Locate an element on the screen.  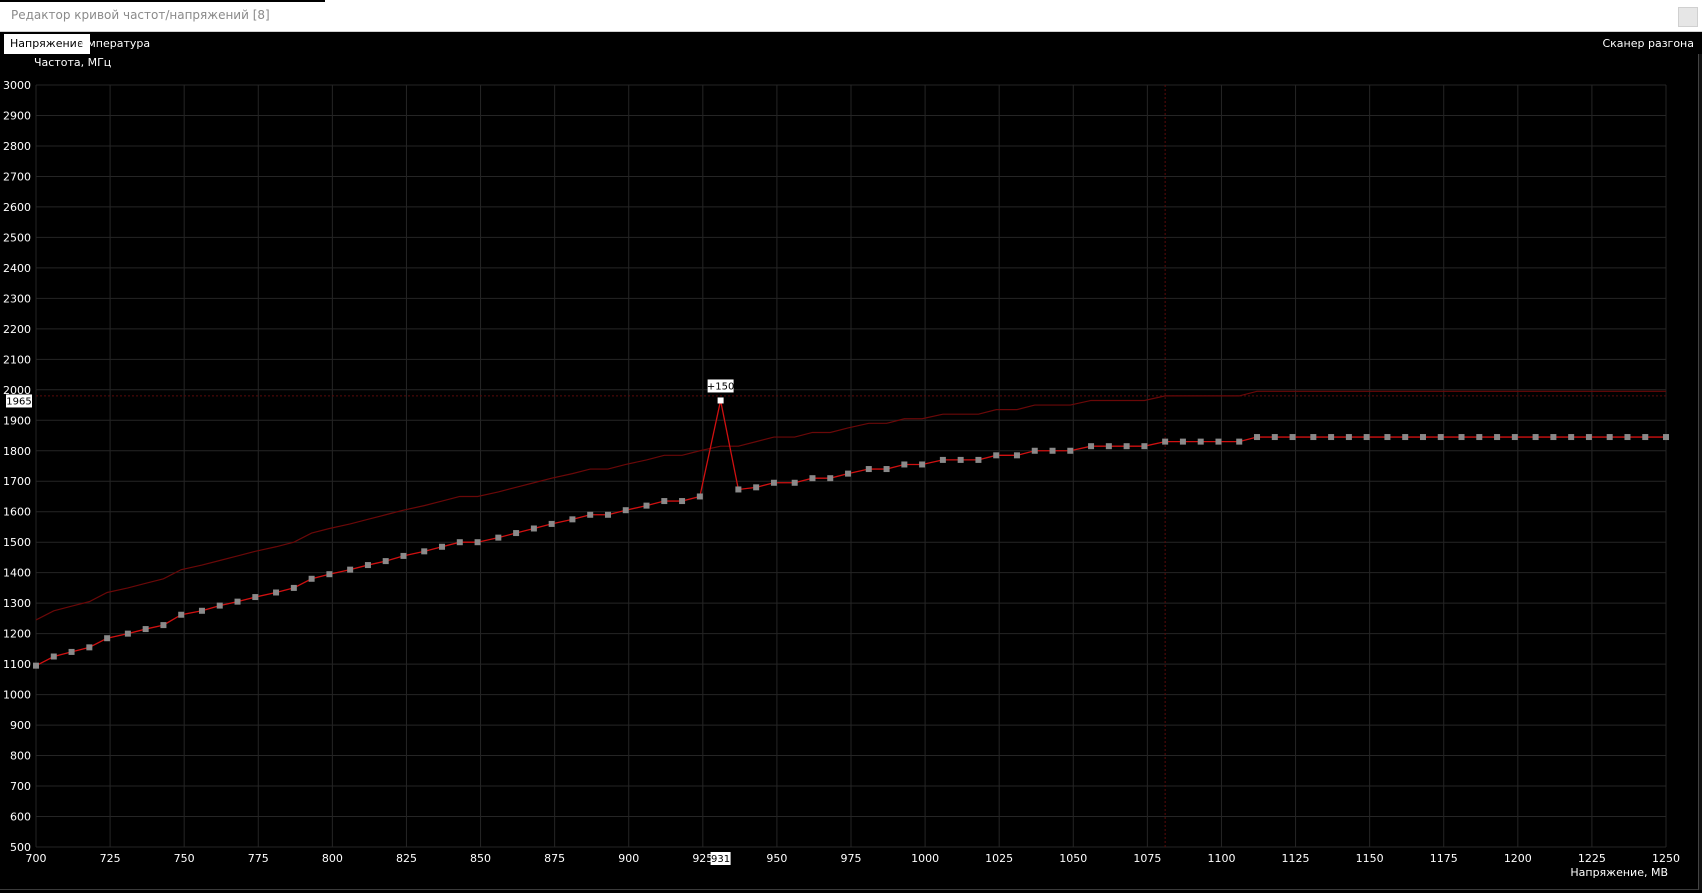
y-tick-label: 2300 is located at coordinates (17, 298).